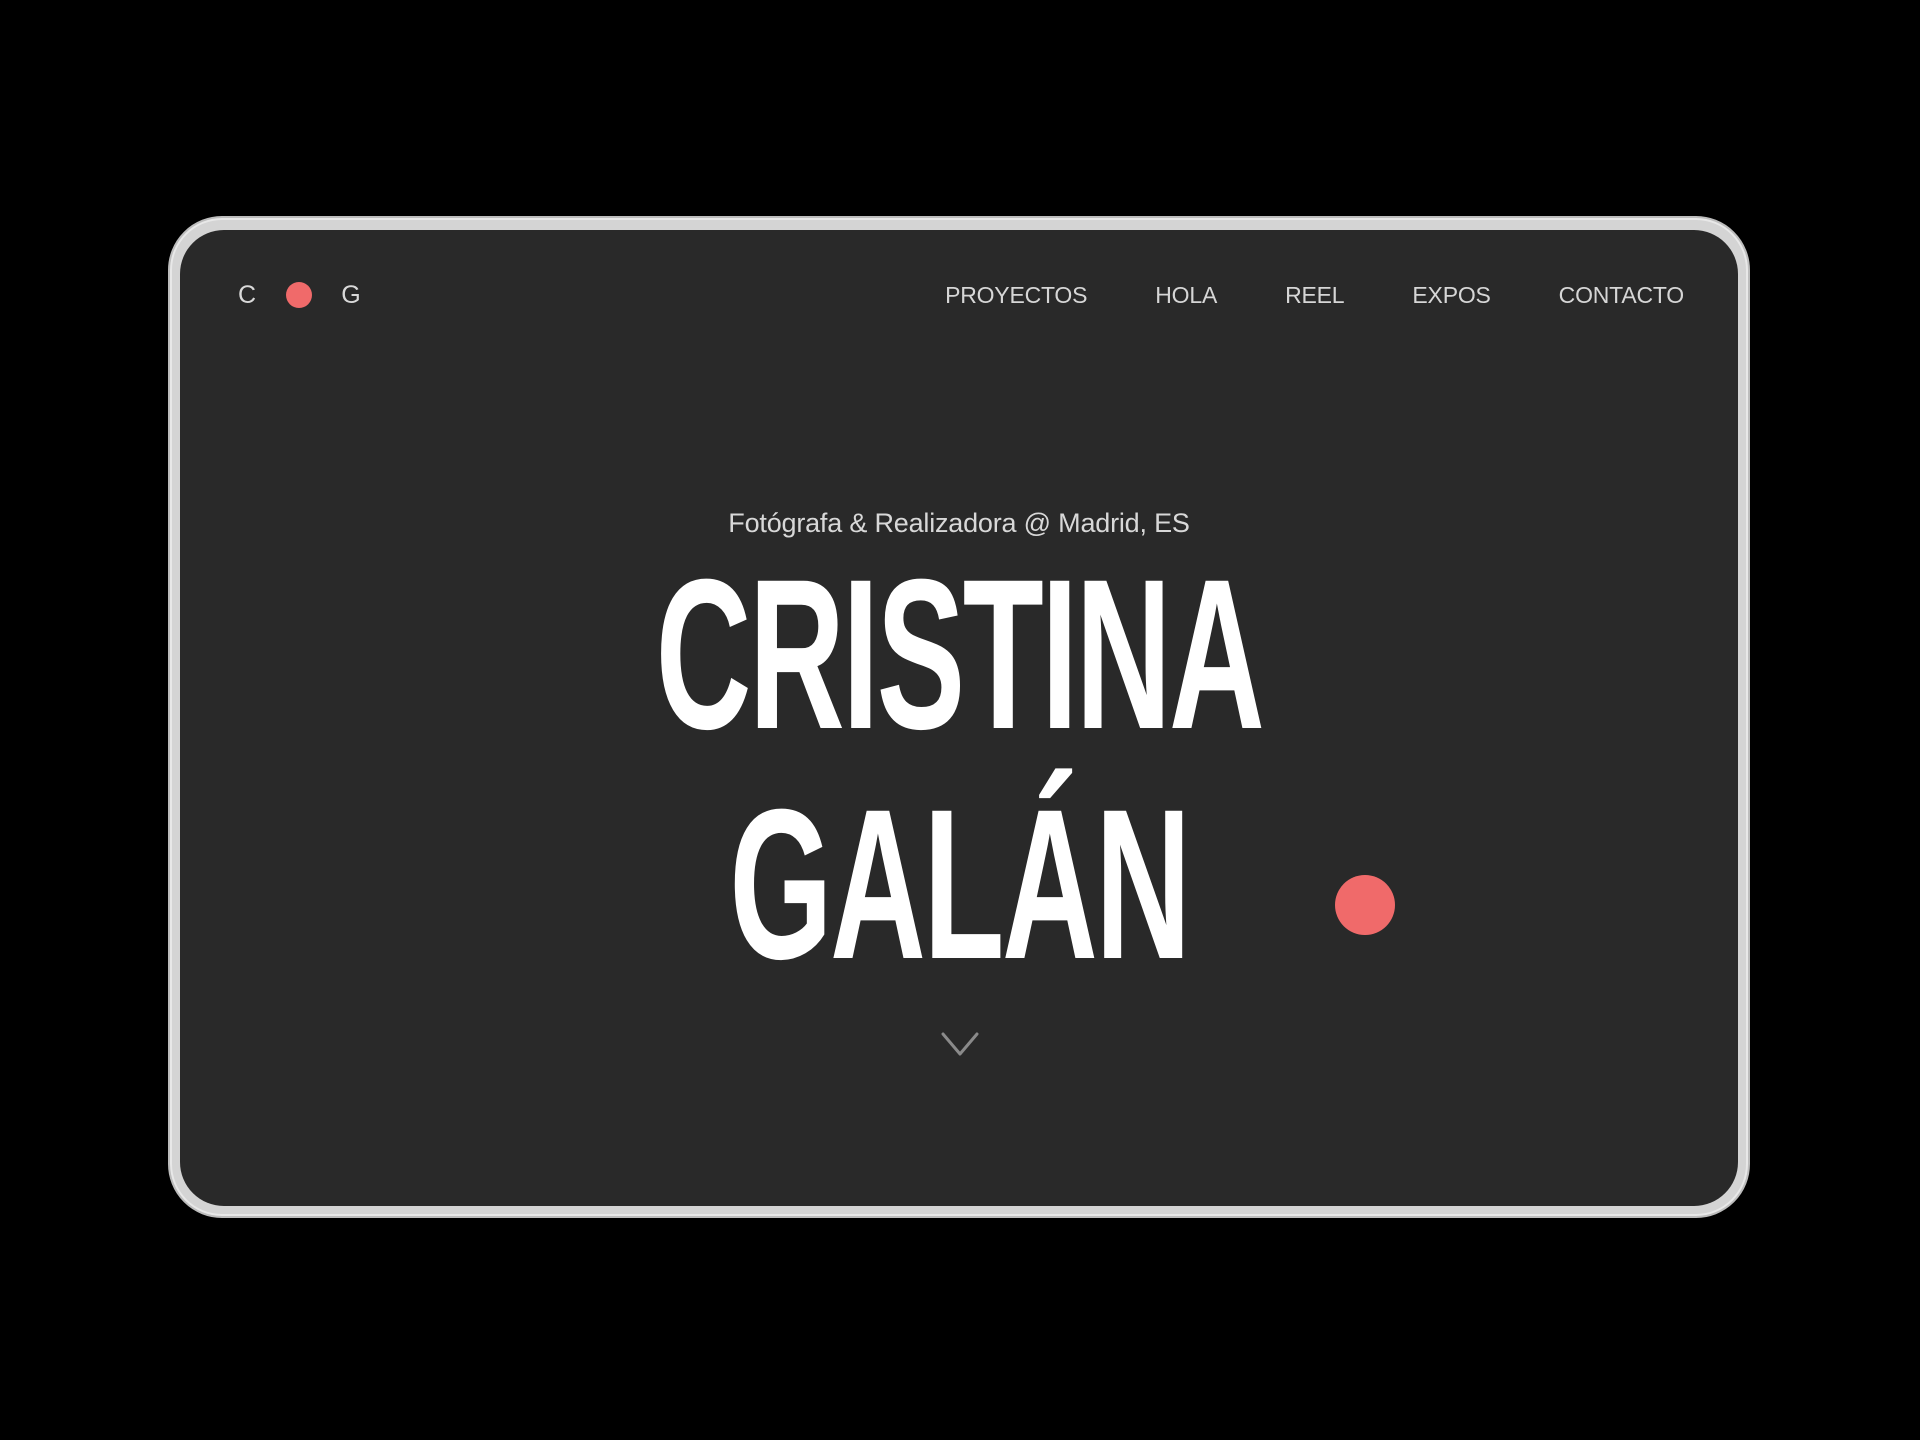 The width and height of the screenshot is (1920, 1440). What do you see at coordinates (351, 294) in the screenshot?
I see `logo-letter-g: G` at bounding box center [351, 294].